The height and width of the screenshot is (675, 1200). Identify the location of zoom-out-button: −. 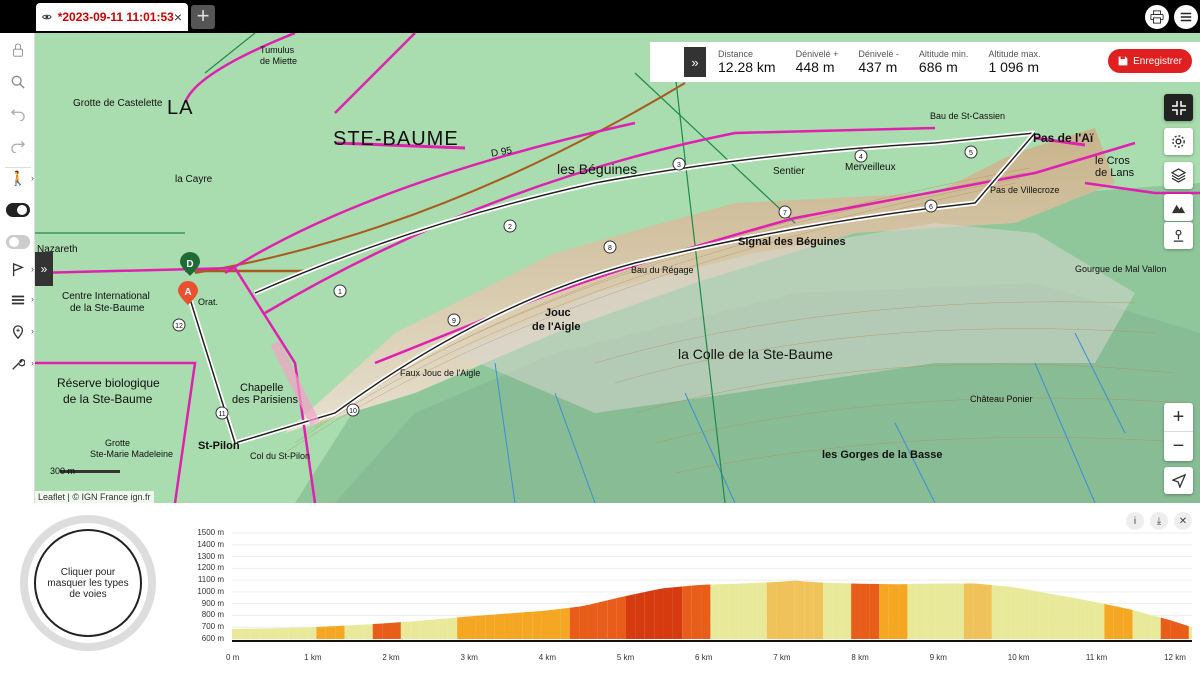
(1178, 446).